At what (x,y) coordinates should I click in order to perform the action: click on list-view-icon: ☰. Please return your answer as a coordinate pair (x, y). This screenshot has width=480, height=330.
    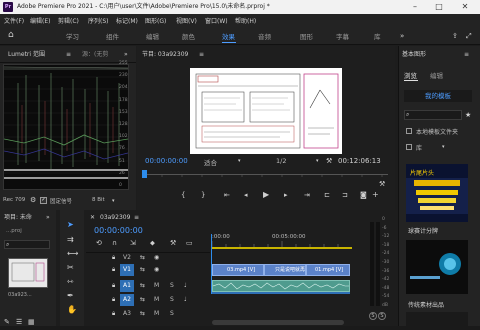
    Looking at the image, I should click on (19, 322).